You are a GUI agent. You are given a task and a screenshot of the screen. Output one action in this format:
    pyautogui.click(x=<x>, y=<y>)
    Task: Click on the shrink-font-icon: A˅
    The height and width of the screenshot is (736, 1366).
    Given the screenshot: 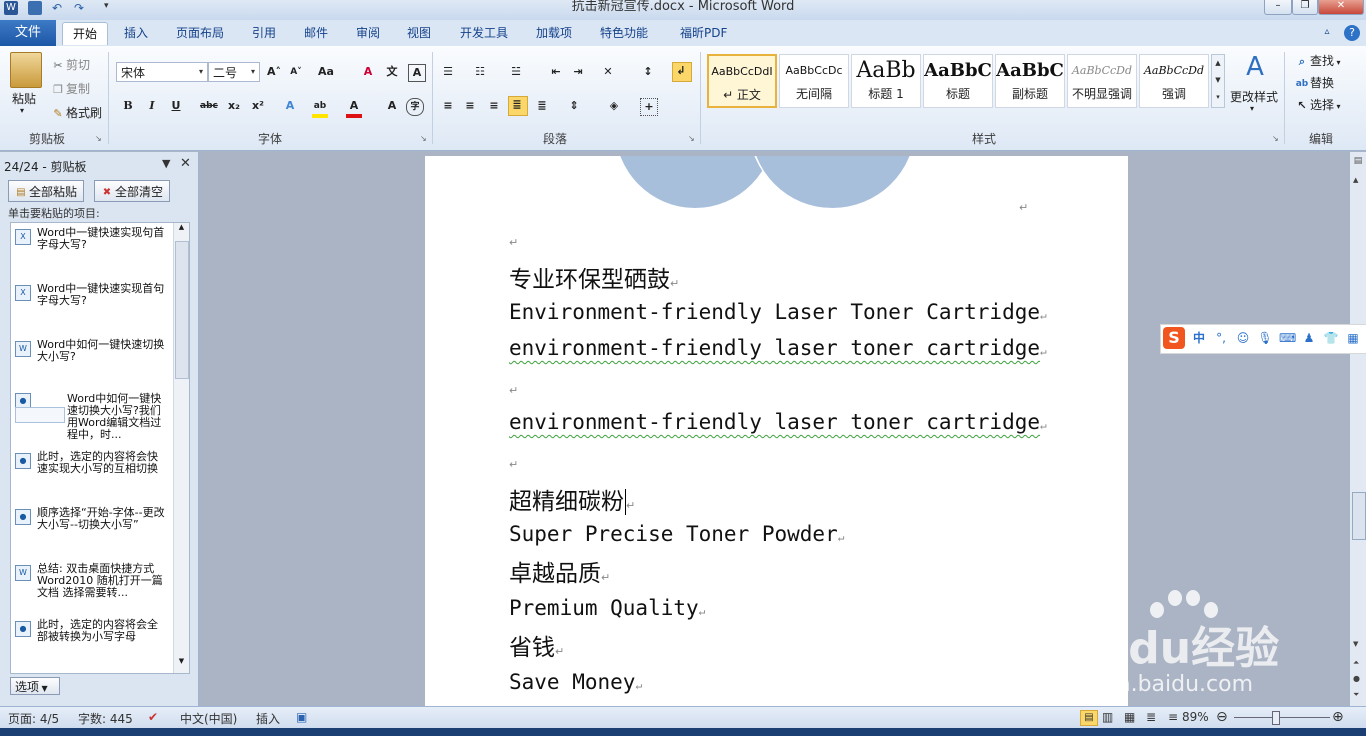 What is the action you would take?
    pyautogui.click(x=296, y=72)
    